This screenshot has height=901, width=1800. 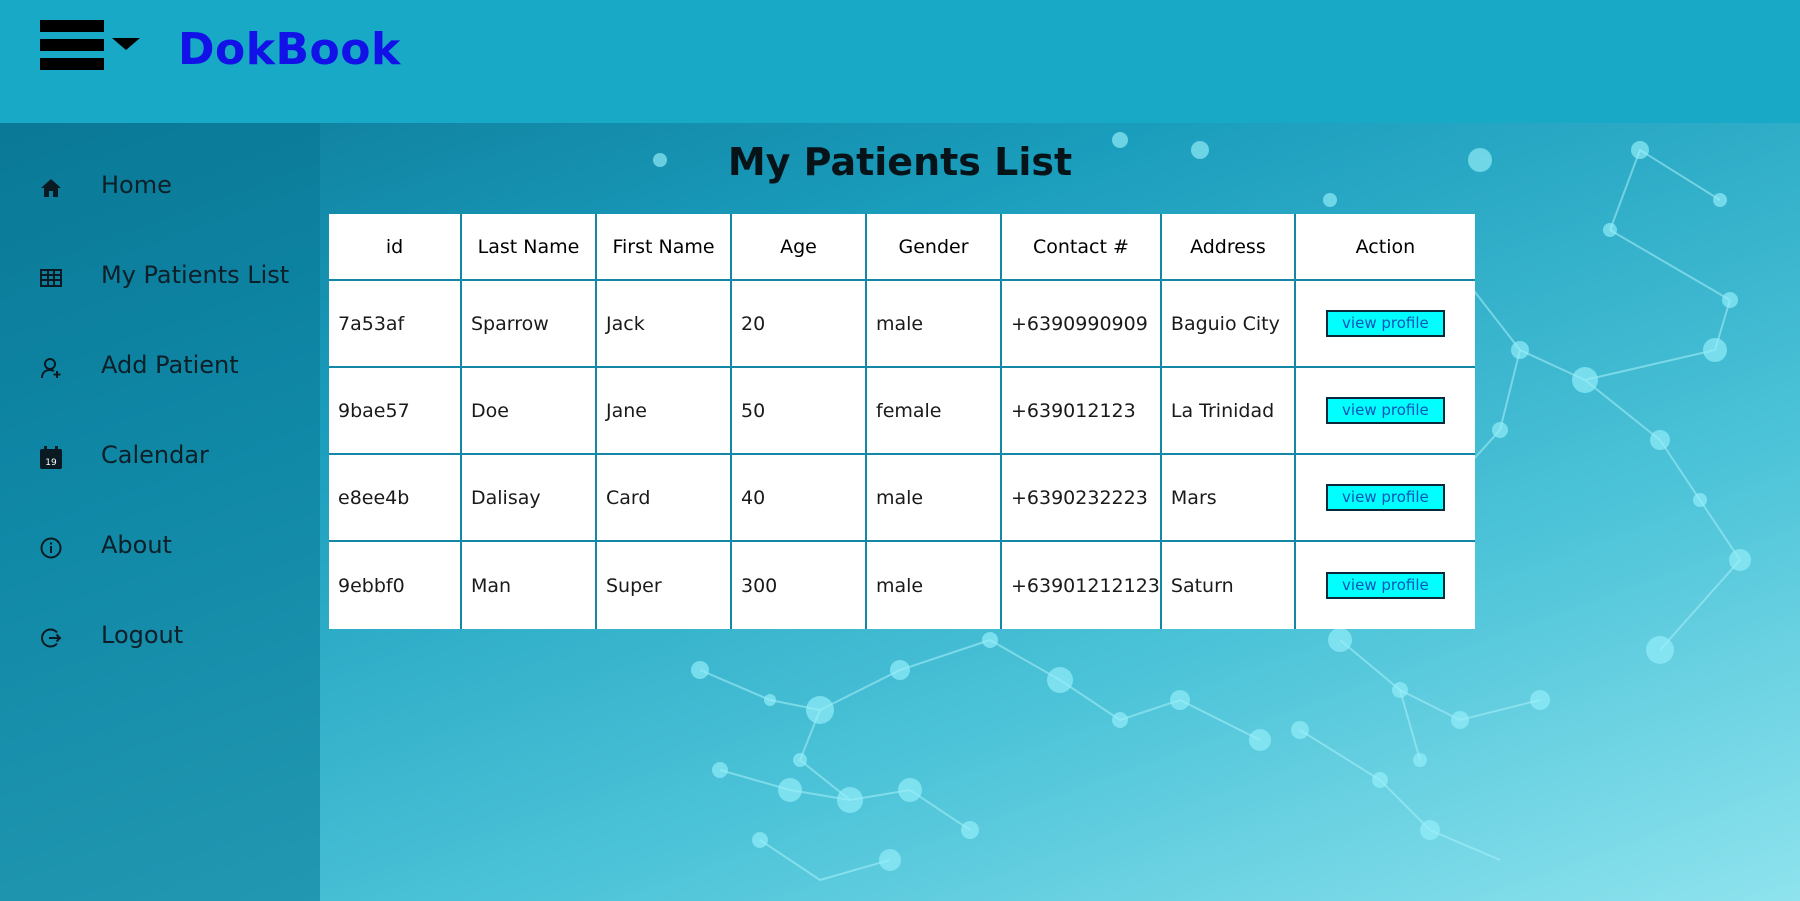 I want to click on column-header-address: Address, so click(x=1228, y=247).